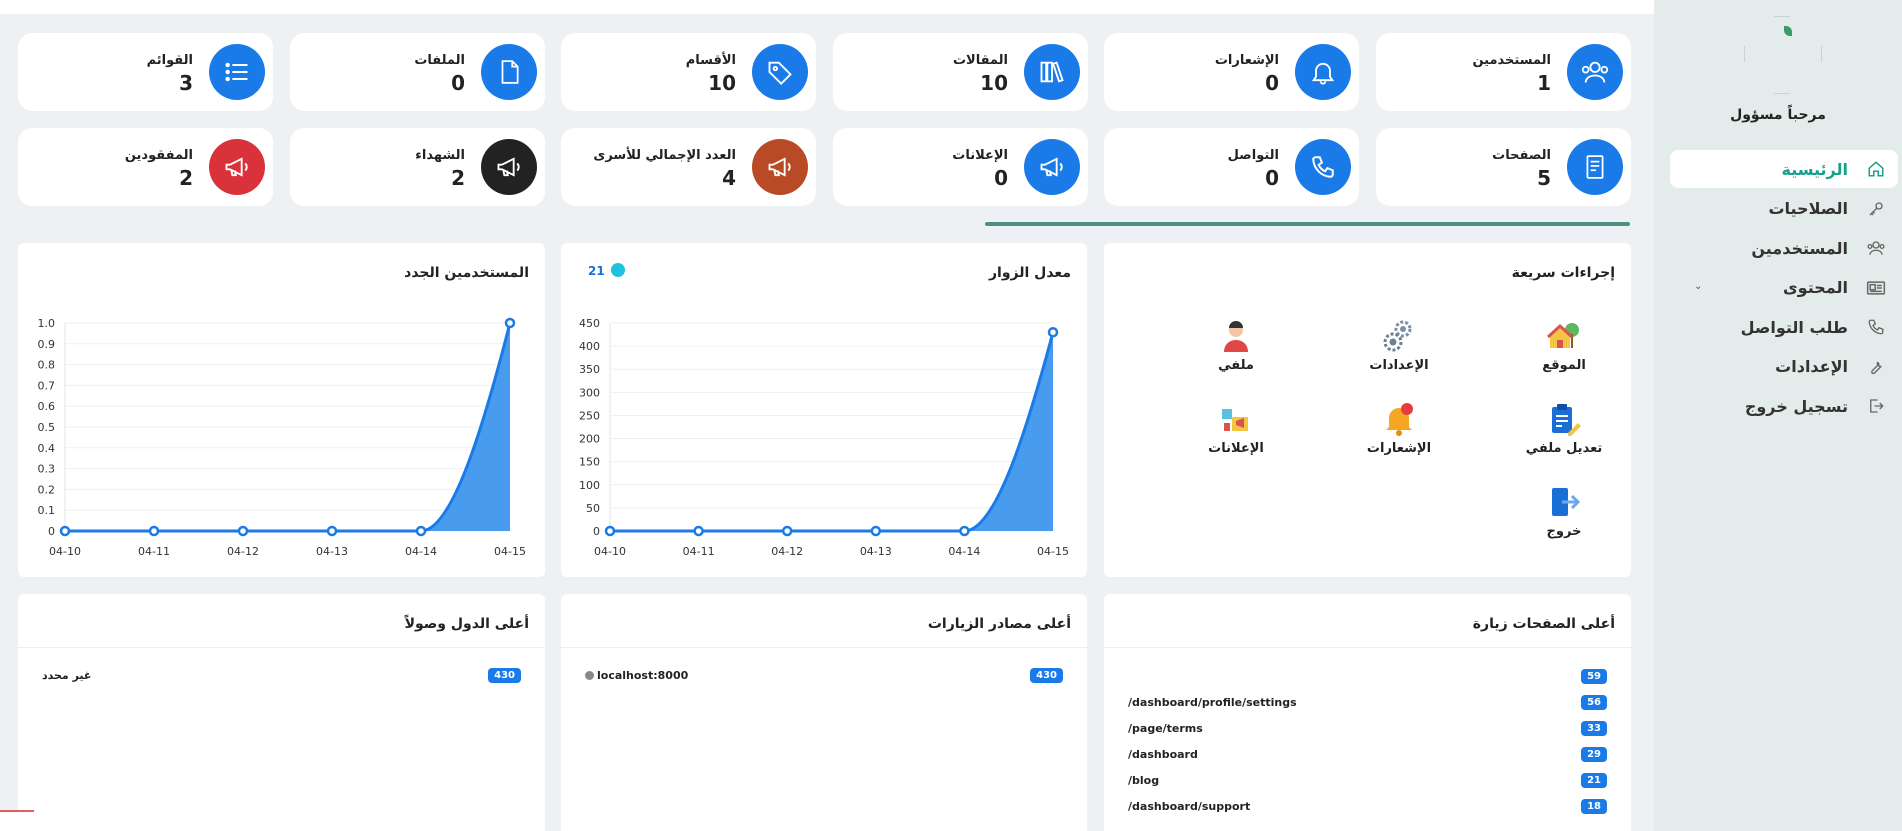 Image resolution: width=1902 pixels, height=831 pixels. Describe the element at coordinates (1784, 367) in the screenshot. I see `sidebar-item-settings: الإعدادات` at that location.